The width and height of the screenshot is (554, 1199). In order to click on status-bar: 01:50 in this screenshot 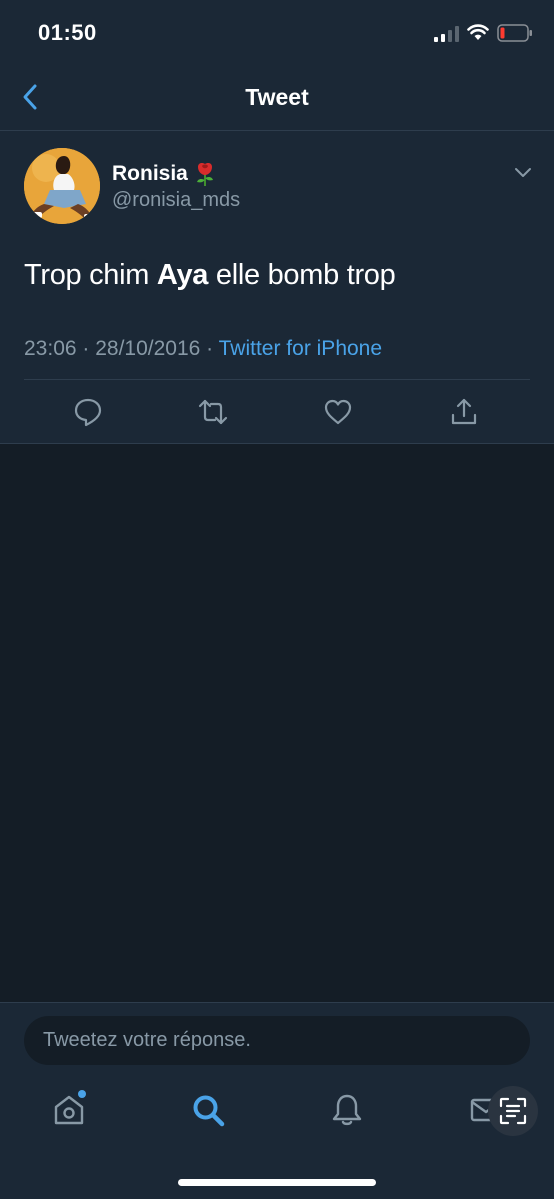, I will do `click(277, 32)`.